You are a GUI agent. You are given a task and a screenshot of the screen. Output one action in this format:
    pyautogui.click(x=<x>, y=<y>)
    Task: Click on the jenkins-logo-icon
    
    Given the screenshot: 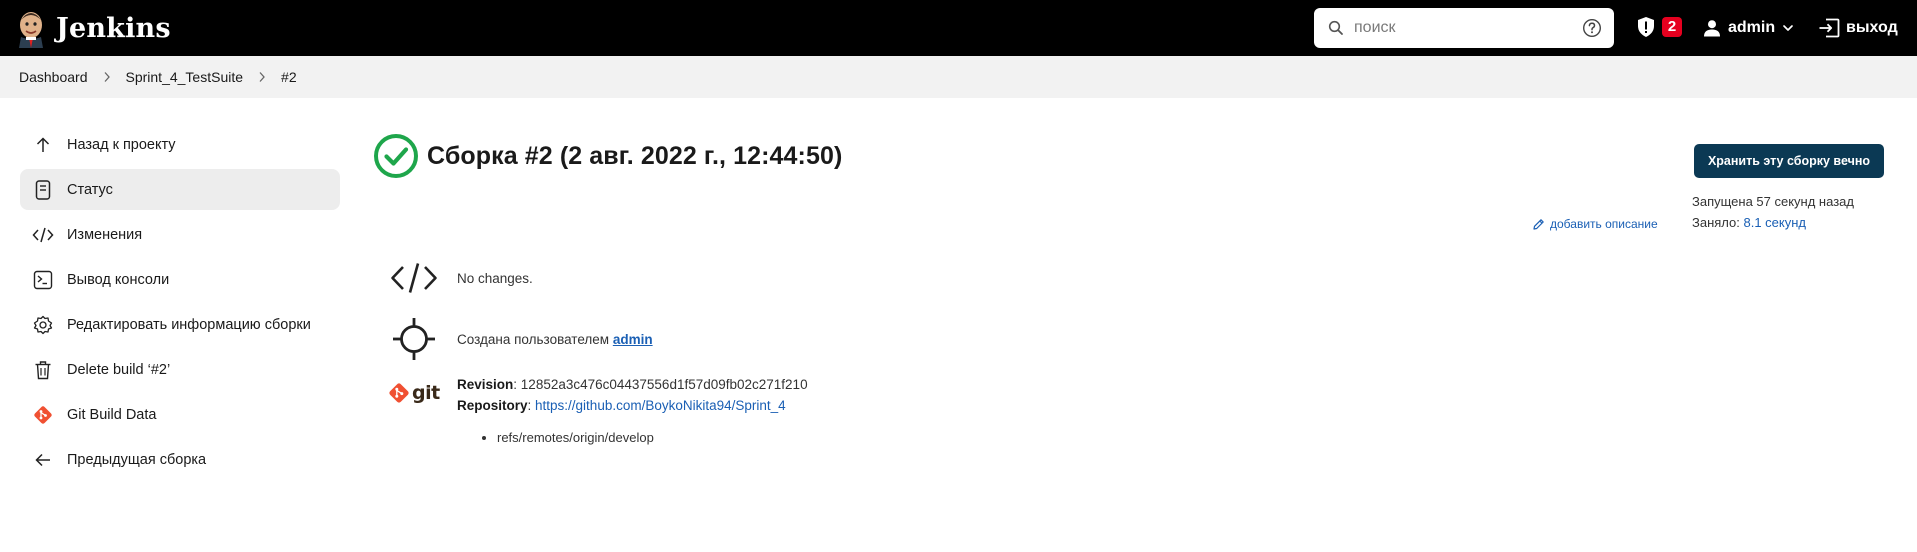 What is the action you would take?
    pyautogui.click(x=31, y=30)
    